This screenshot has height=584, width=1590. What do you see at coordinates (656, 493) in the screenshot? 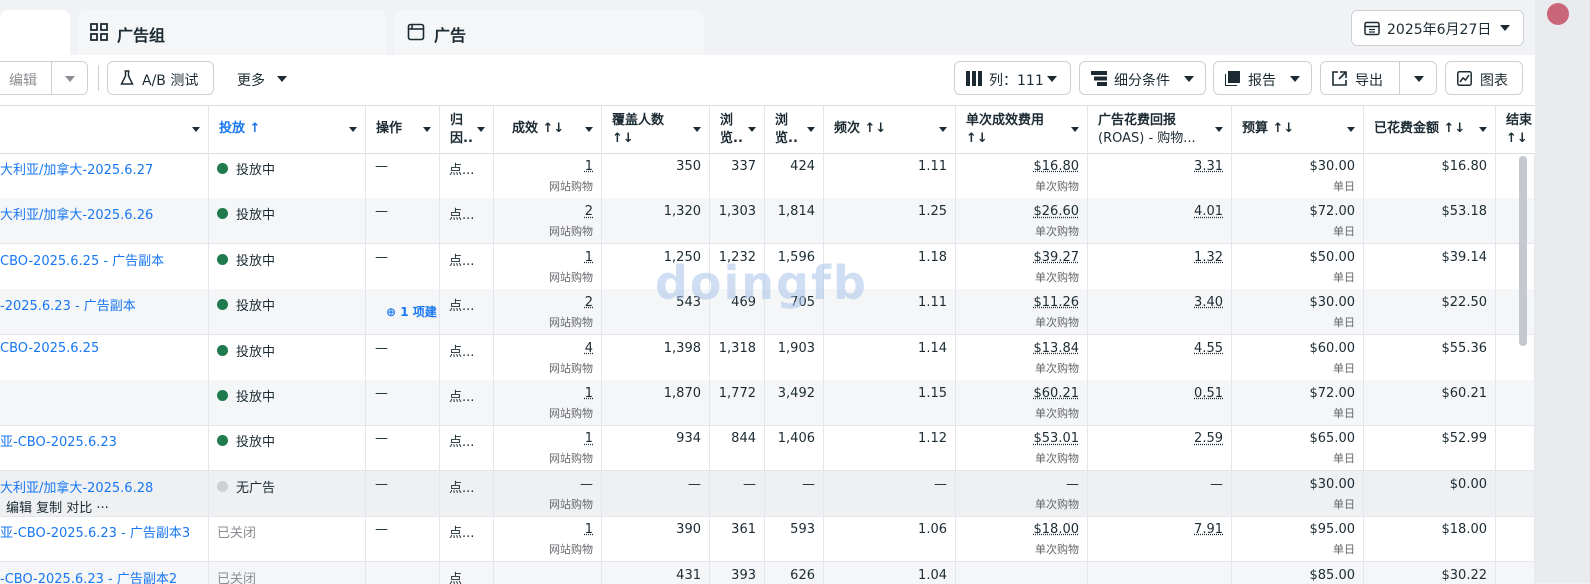
I see `cell-reach: —` at bounding box center [656, 493].